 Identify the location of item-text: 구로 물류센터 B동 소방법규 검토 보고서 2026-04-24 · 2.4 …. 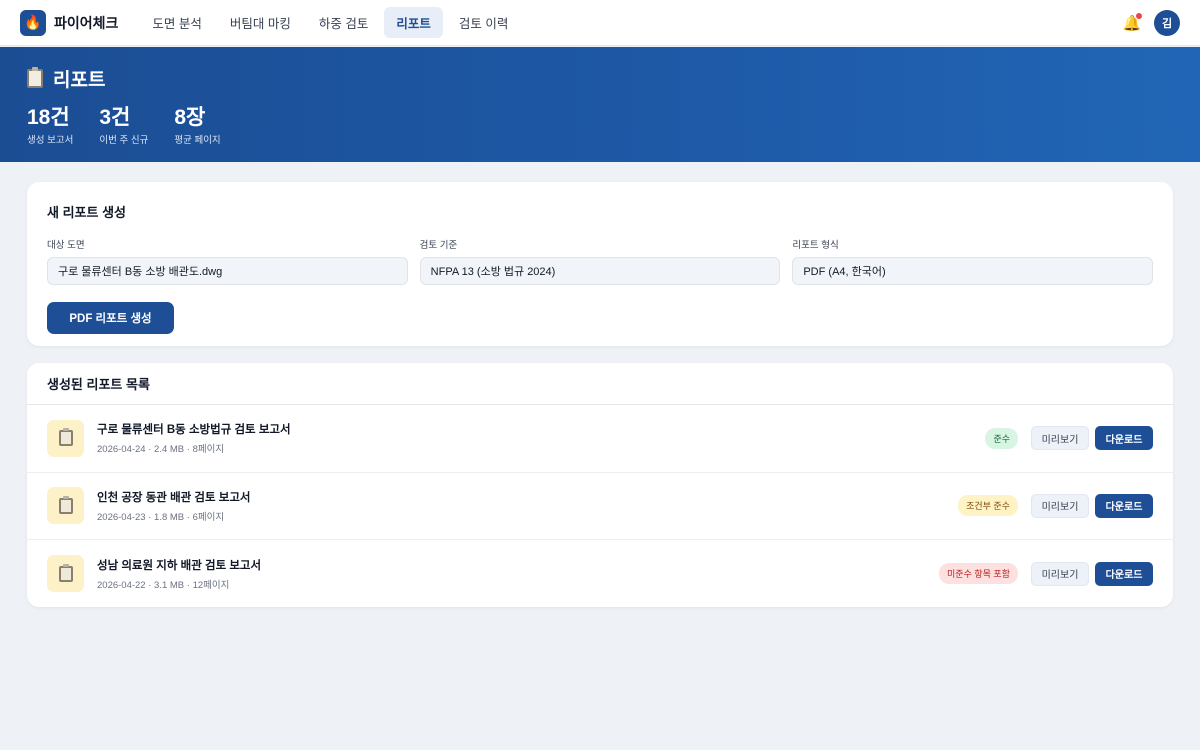
(194, 438).